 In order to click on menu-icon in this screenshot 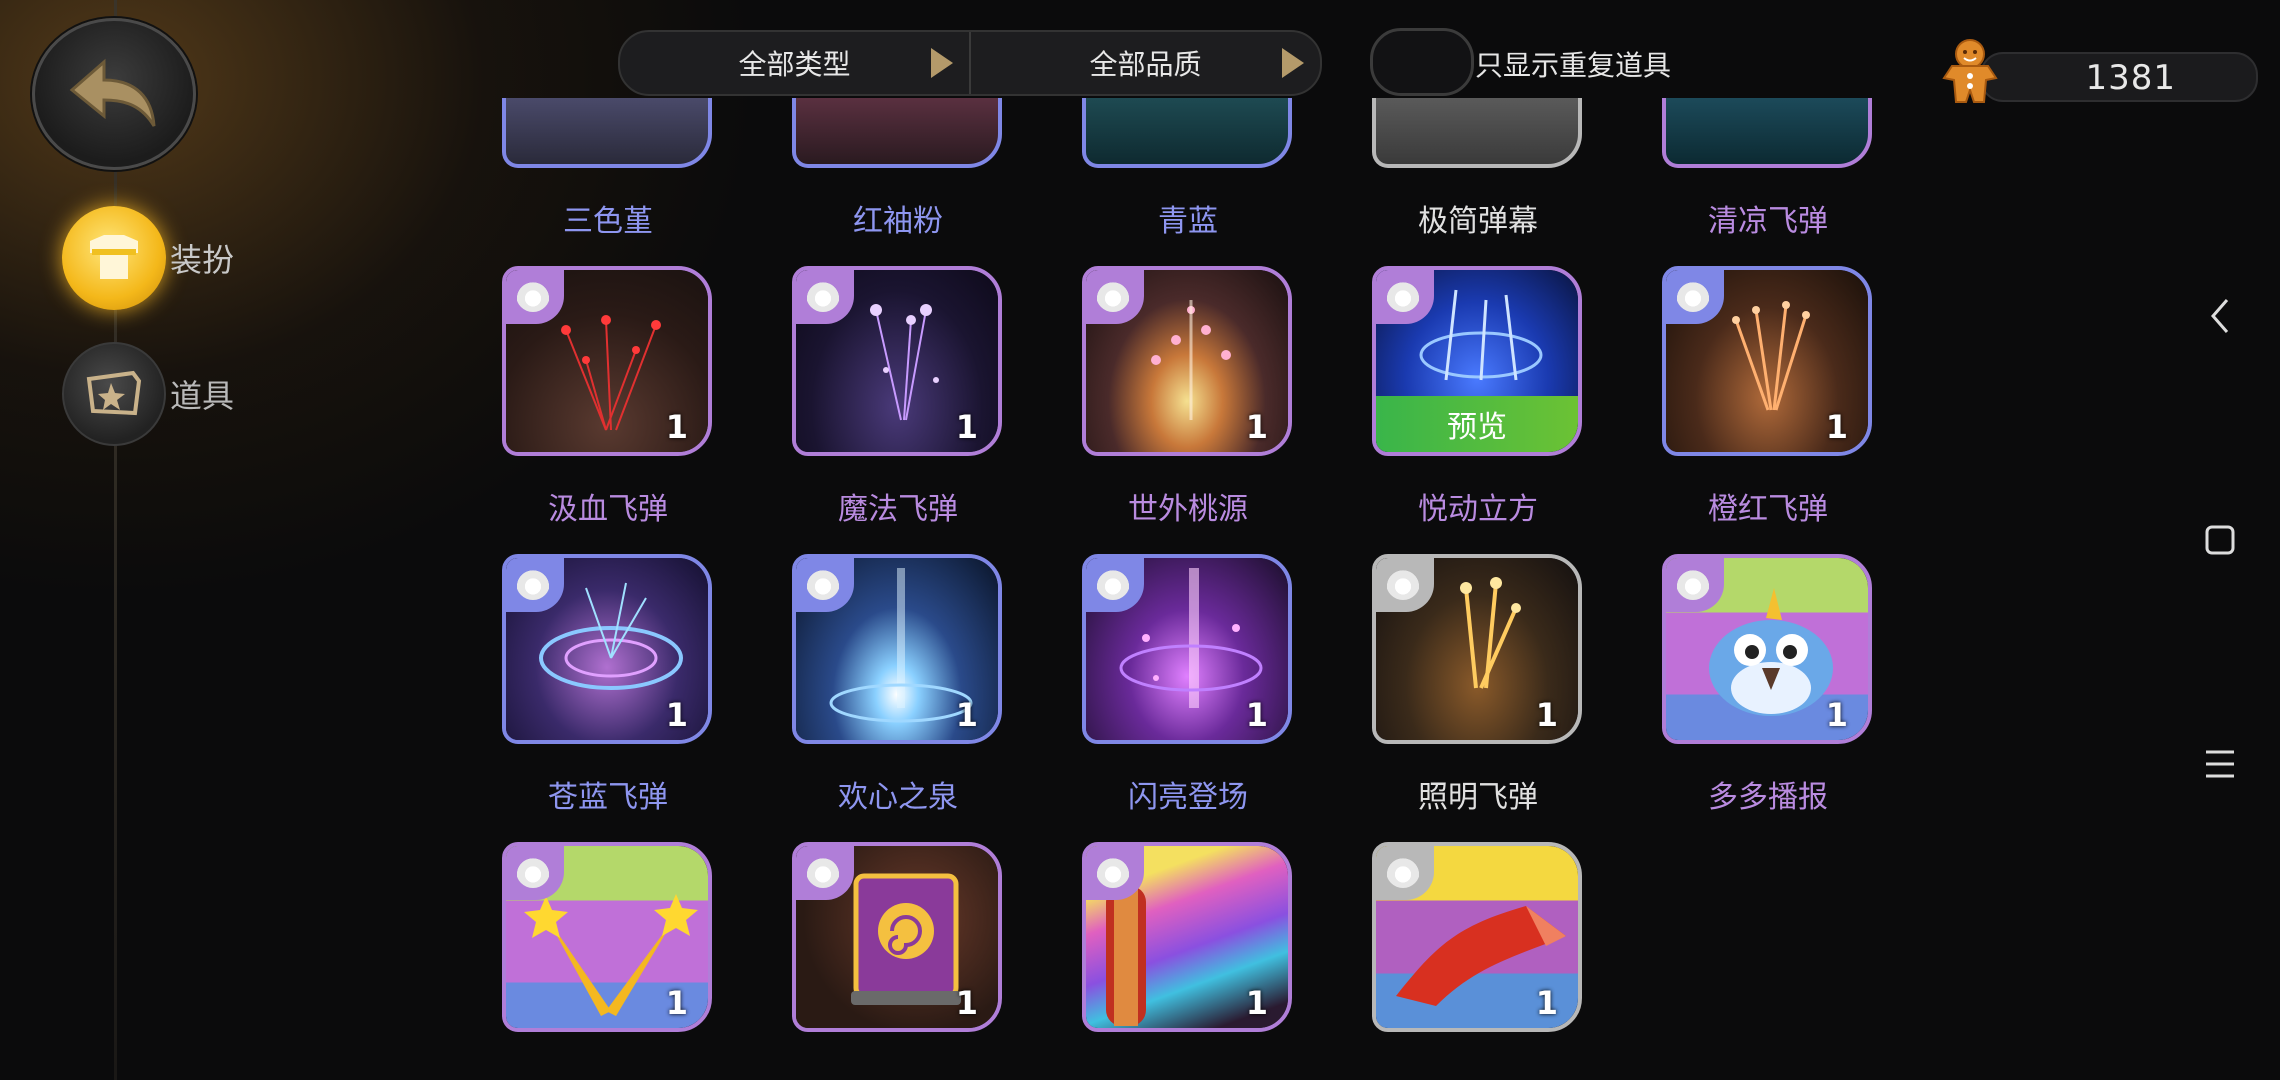, I will do `click(2220, 764)`.